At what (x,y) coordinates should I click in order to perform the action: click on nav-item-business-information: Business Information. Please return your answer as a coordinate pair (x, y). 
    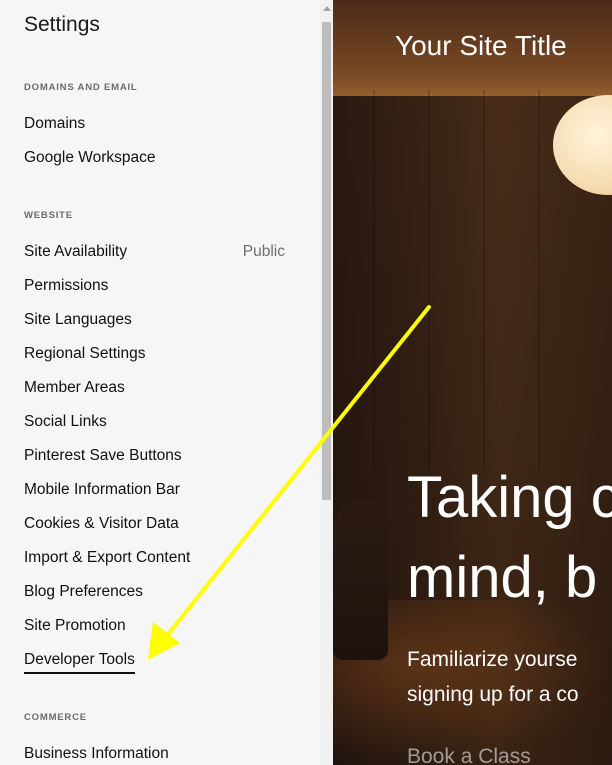
    Looking at the image, I should click on (155, 754).